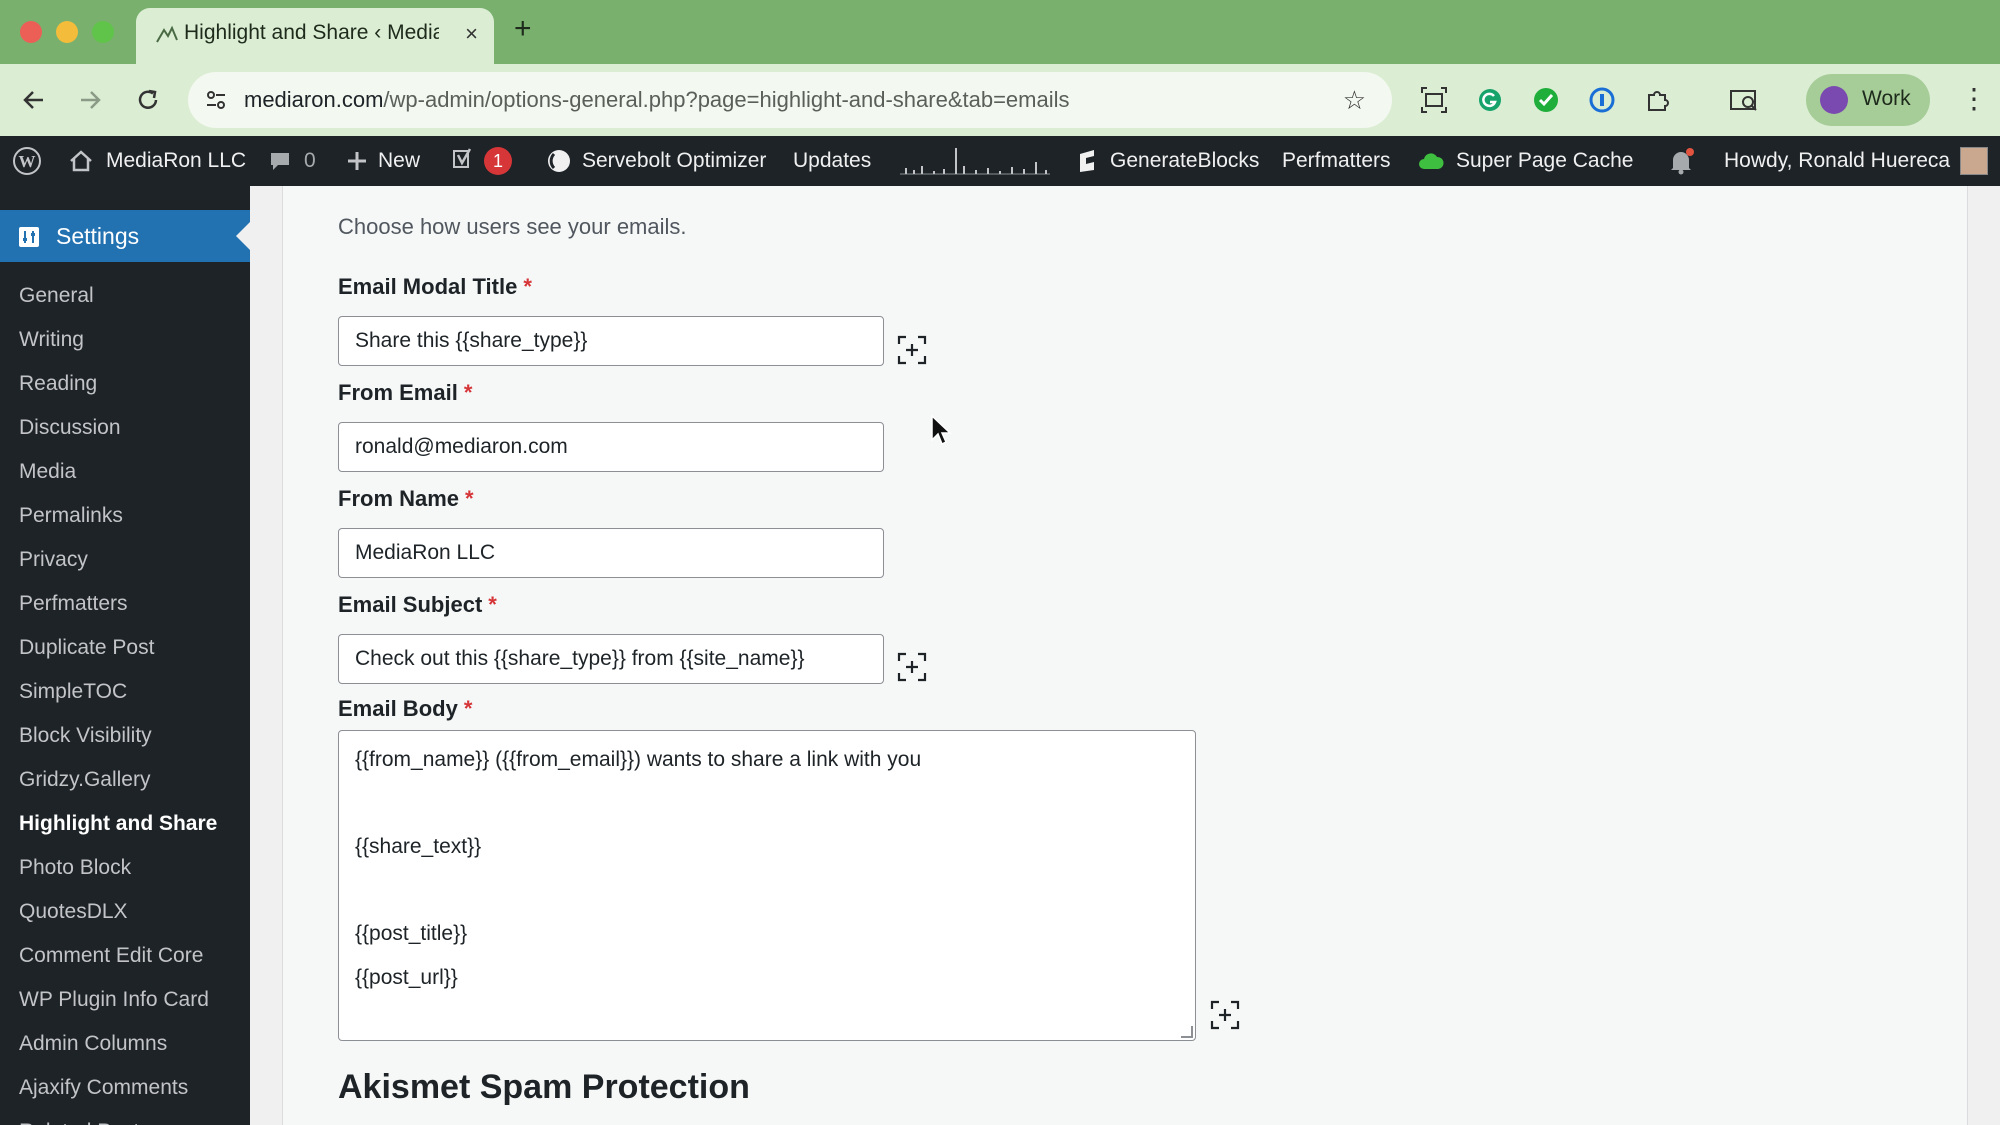  Describe the element at coordinates (1744, 100) in the screenshot. I see `tab-search-icon` at that location.